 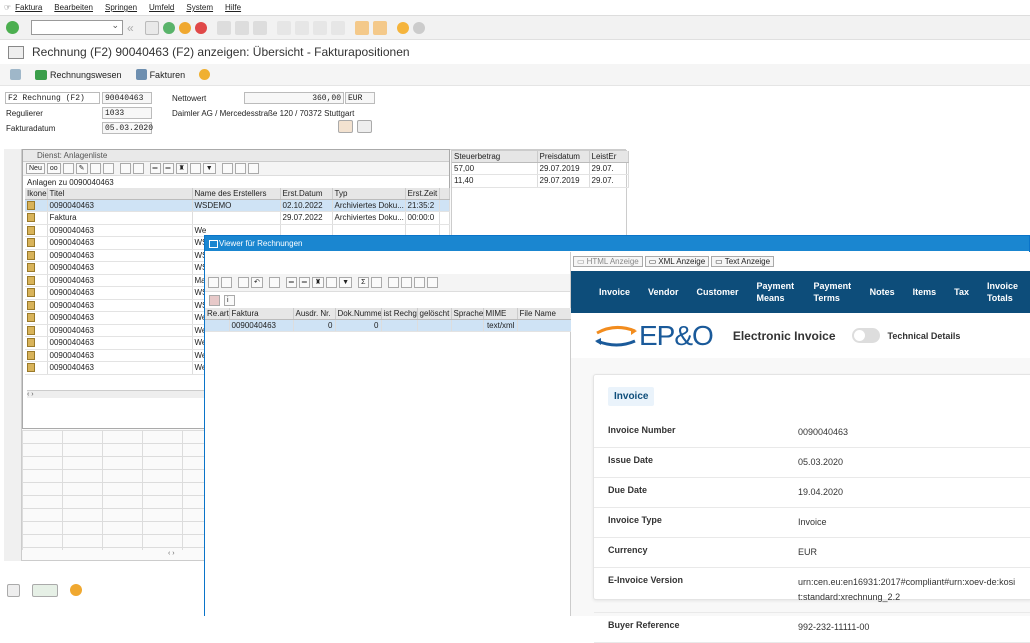 What do you see at coordinates (36, 194) in the screenshot?
I see `col-ikone: Ikone` at bounding box center [36, 194].